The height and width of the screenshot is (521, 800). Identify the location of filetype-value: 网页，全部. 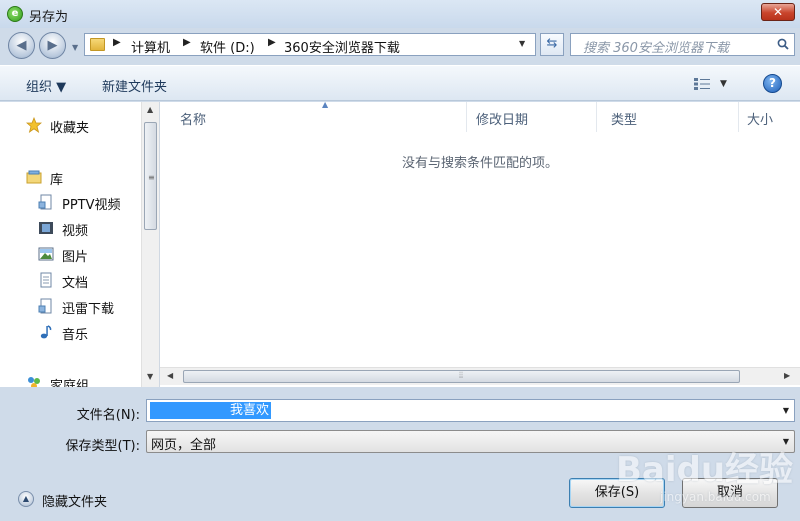
(184, 445).